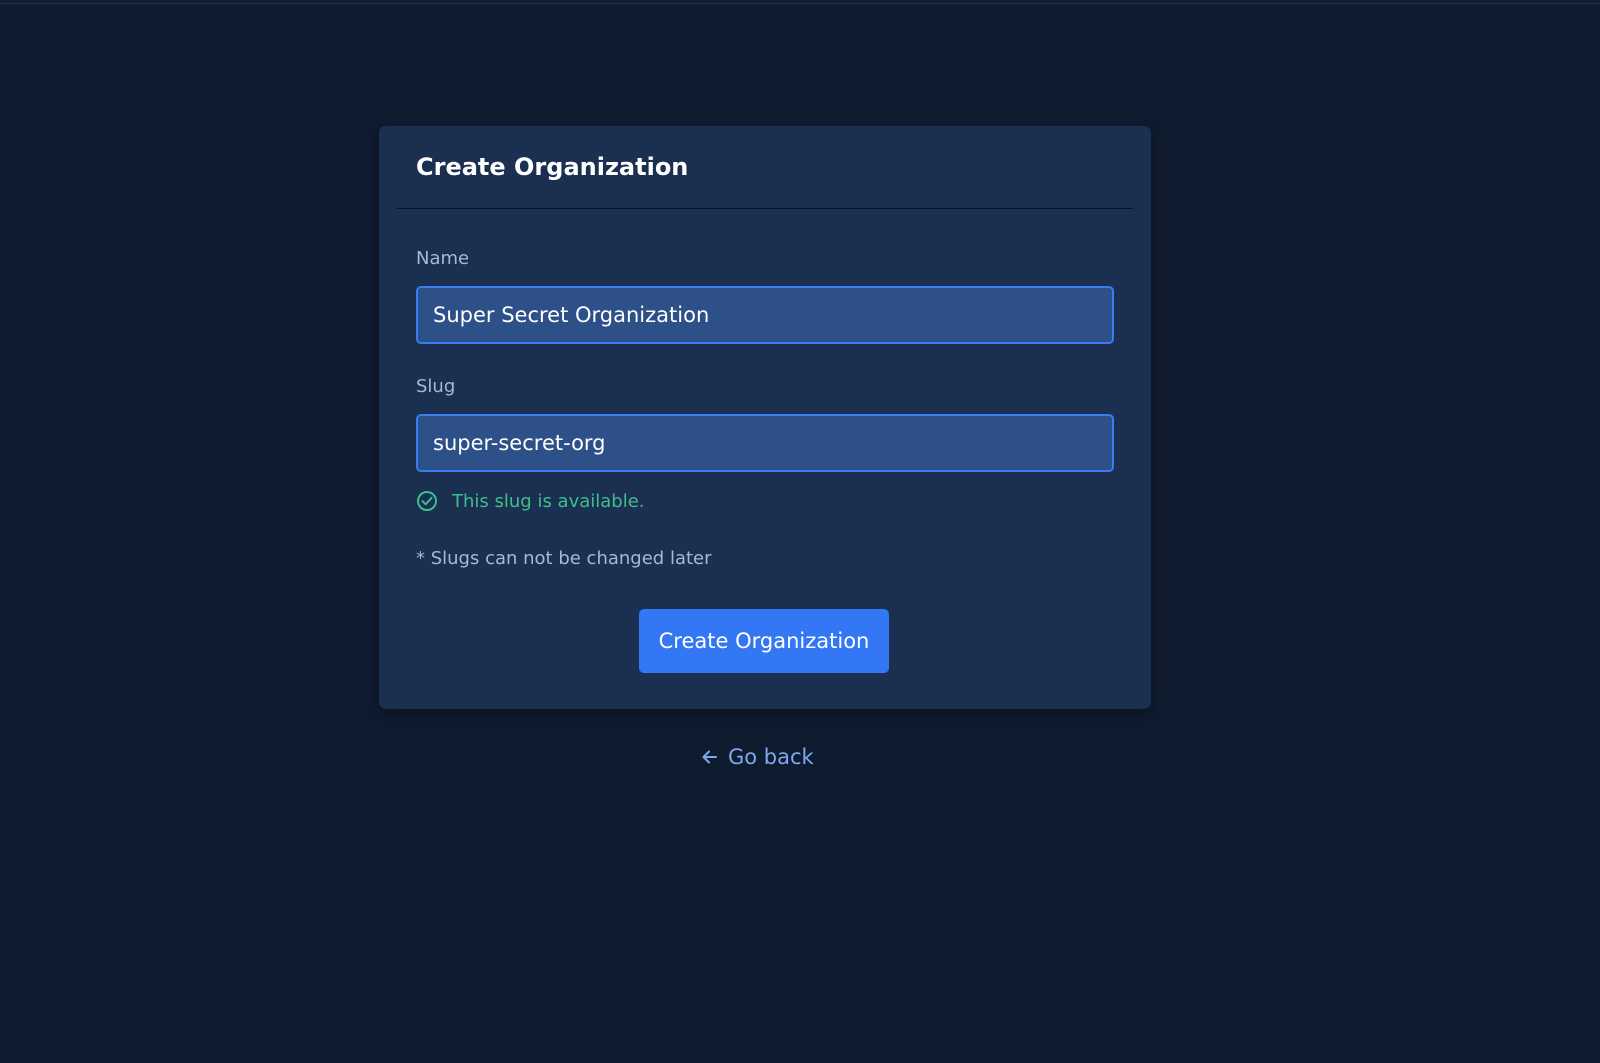 This screenshot has height=1063, width=1600. I want to click on slug-input, so click(765, 443).